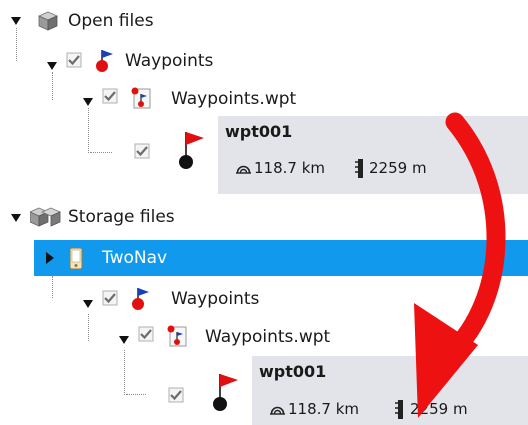  Describe the element at coordinates (259, 131) in the screenshot. I see `waypoint-name: wpt001` at that location.